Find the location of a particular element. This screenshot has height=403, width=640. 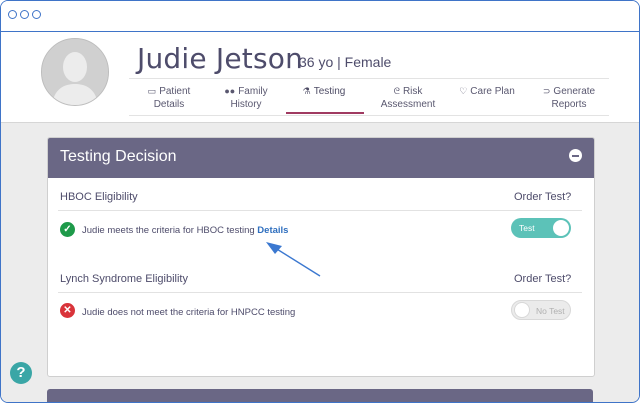

tab-testing: ⚗ Testing is located at coordinates (324, 91).